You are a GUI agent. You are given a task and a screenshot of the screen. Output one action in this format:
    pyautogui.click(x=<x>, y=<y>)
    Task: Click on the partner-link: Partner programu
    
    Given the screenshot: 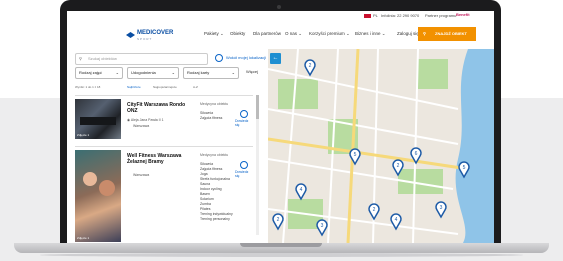 What is the action you would take?
    pyautogui.click(x=440, y=15)
    